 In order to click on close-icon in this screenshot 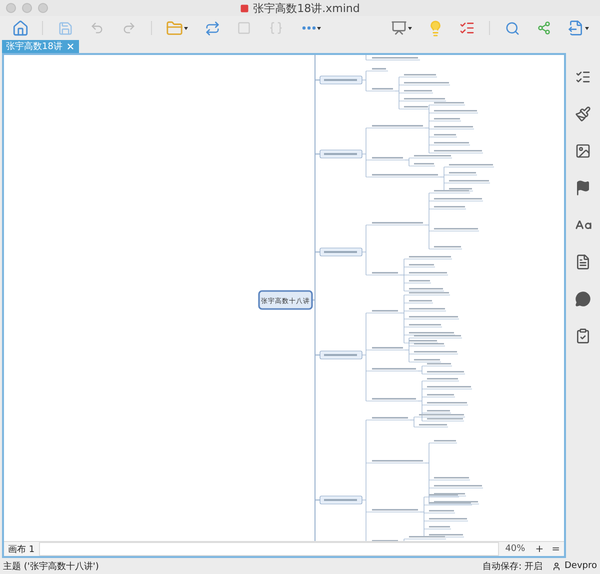, I will do `click(71, 46)`.